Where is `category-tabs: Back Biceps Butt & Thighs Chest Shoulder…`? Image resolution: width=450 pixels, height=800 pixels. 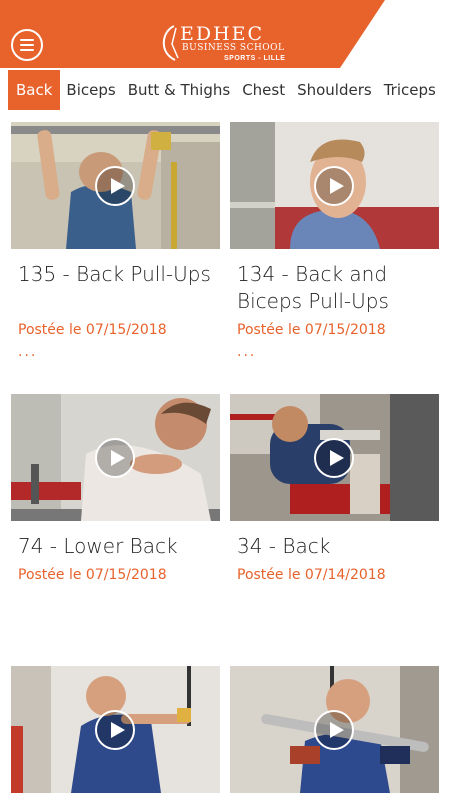 category-tabs: Back Biceps Butt & Thighs Chest Shoulder… is located at coordinates (225, 90).